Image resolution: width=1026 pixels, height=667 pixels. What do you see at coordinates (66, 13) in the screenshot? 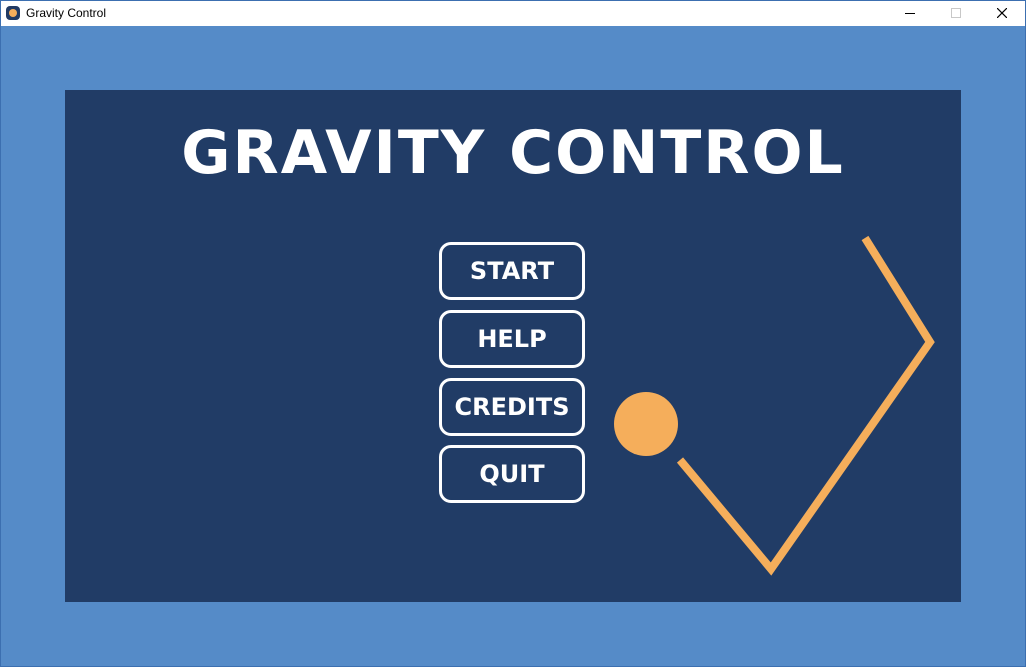
I see `window-title: Gravity Control` at bounding box center [66, 13].